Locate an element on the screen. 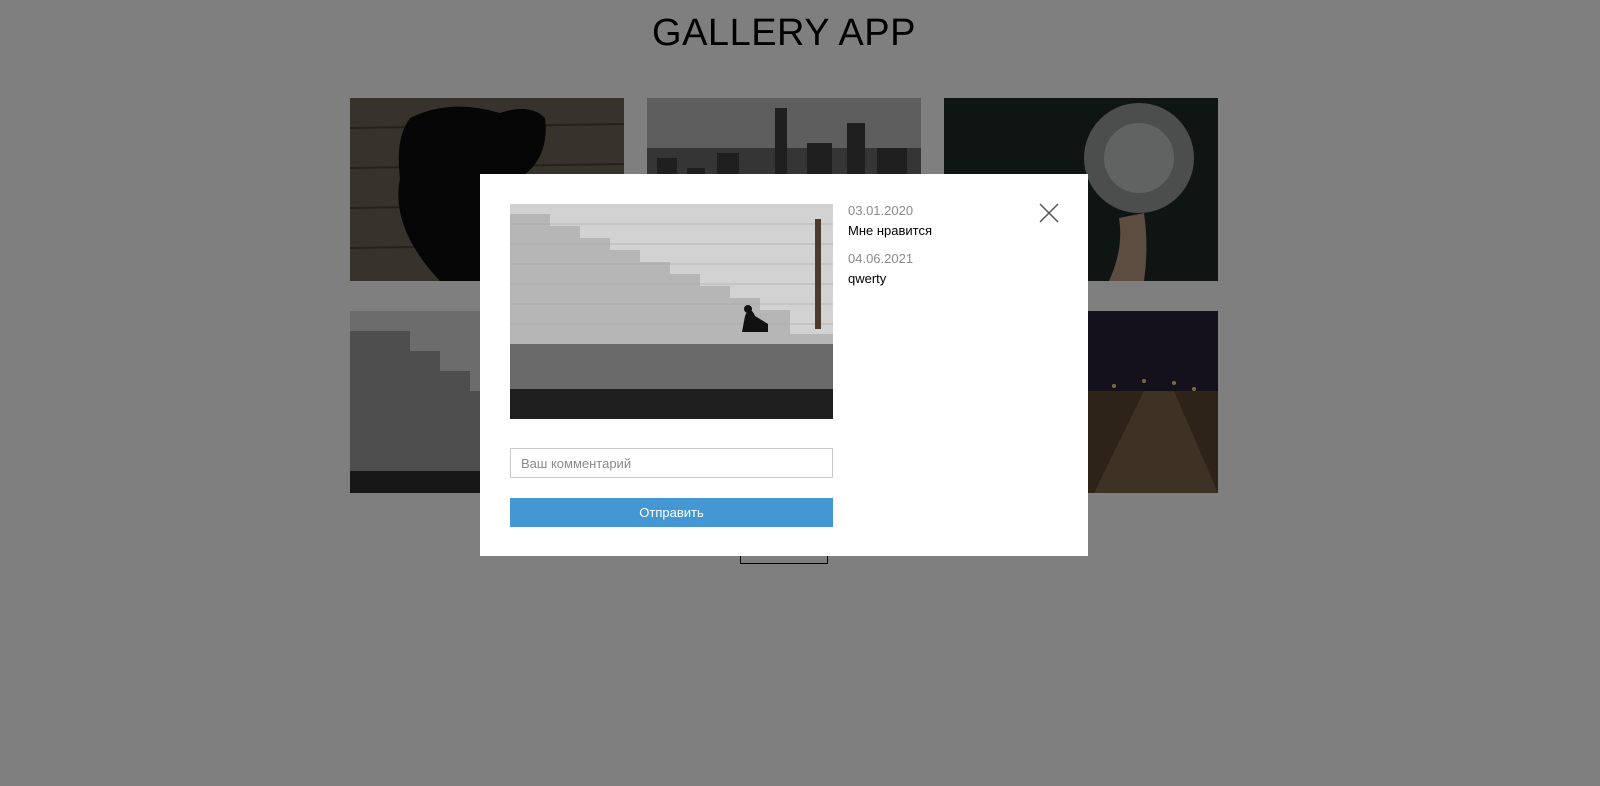 This screenshot has width=1600, height=786. comment-input is located at coordinates (671, 463).